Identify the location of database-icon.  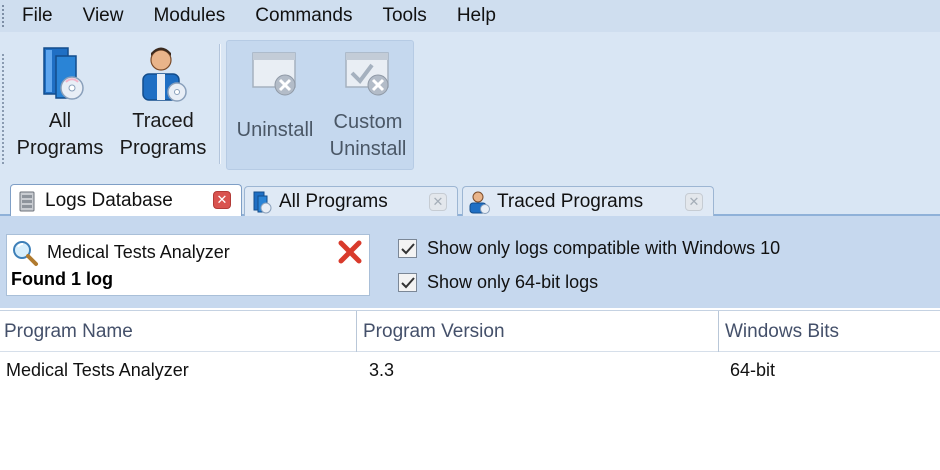
(27, 201).